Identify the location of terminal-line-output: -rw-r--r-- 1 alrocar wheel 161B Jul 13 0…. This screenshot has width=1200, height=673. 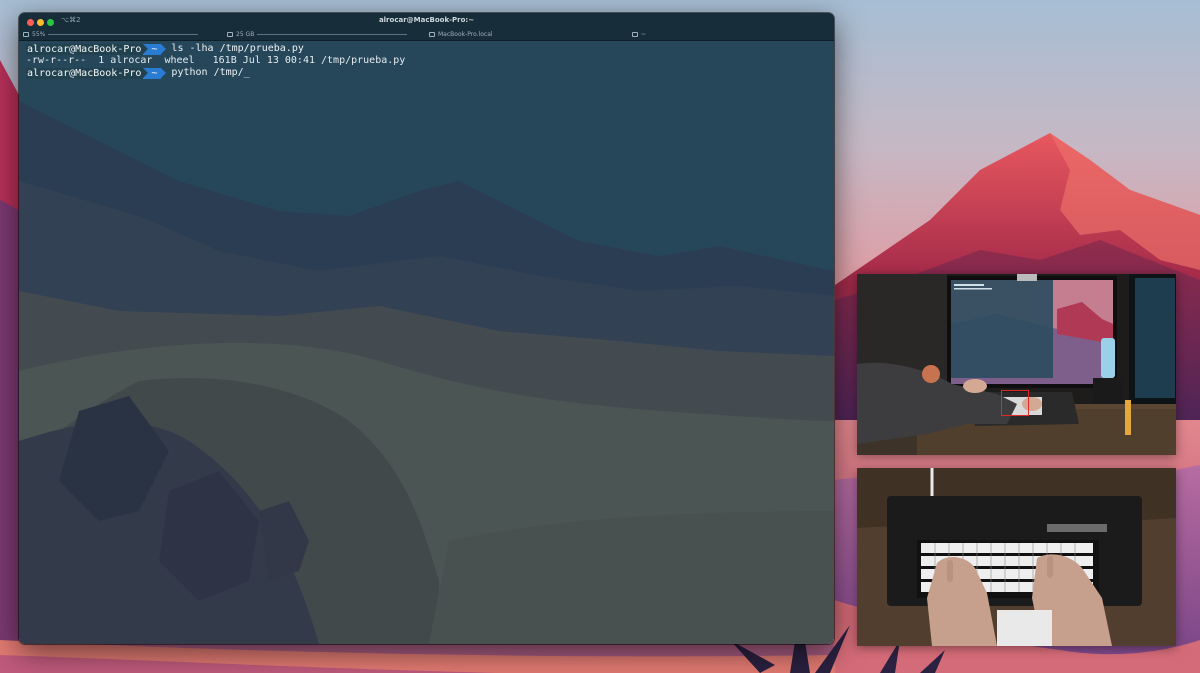
(426, 61).